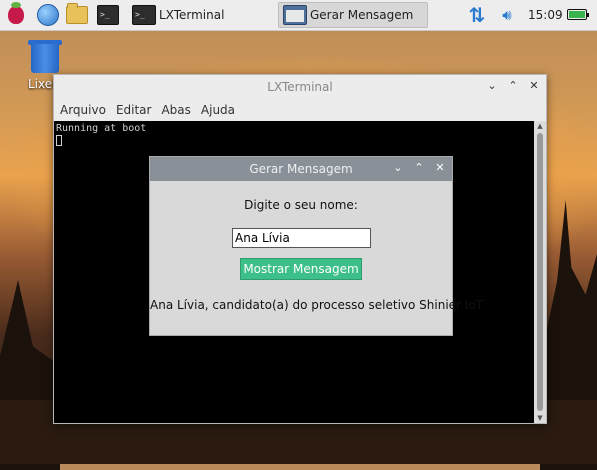  I want to click on menu-item-abas: Abas, so click(175, 110).